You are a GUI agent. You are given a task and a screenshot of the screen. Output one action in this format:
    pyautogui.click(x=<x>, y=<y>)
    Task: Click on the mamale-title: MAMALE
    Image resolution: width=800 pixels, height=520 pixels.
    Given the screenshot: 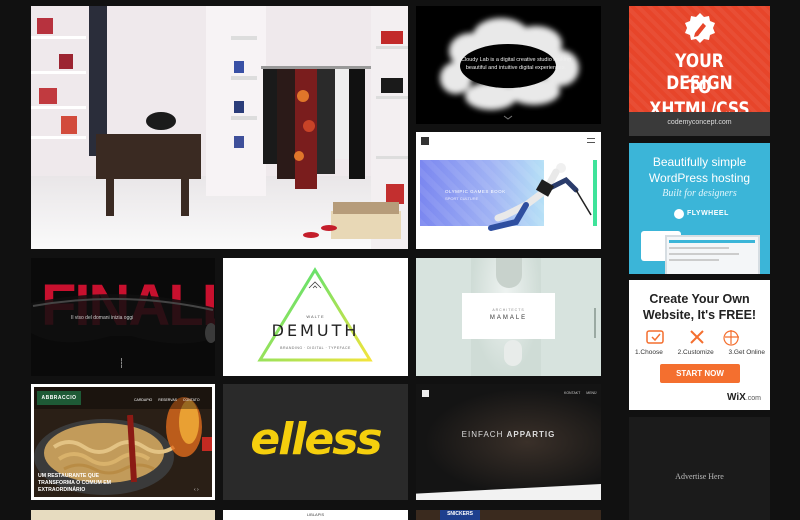 What is the action you would take?
    pyautogui.click(x=508, y=318)
    